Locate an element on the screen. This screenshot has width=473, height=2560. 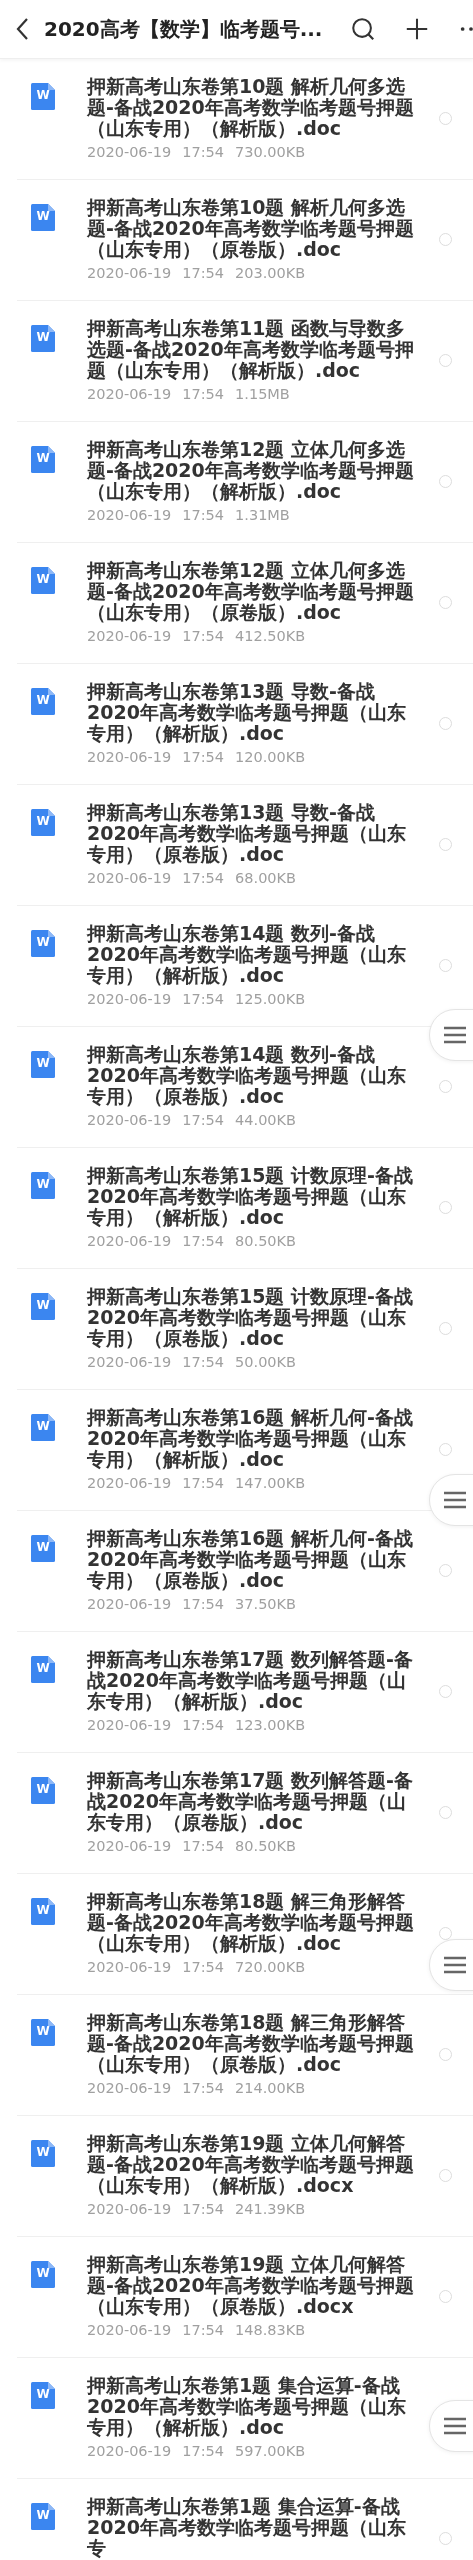
file-row: W 押新高考山东卷第15题 计数原理-备战2020年高考数学临考题号押题（山东专用）（原卷版）.doc 2020-06-19 17:54 50.00KB is located at coordinates (245, 1329).